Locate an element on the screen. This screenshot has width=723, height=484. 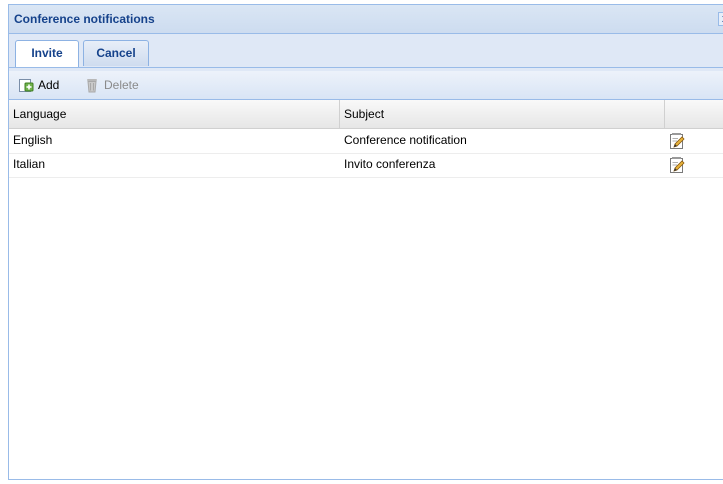
tab-cancel: Cancel is located at coordinates (116, 53).